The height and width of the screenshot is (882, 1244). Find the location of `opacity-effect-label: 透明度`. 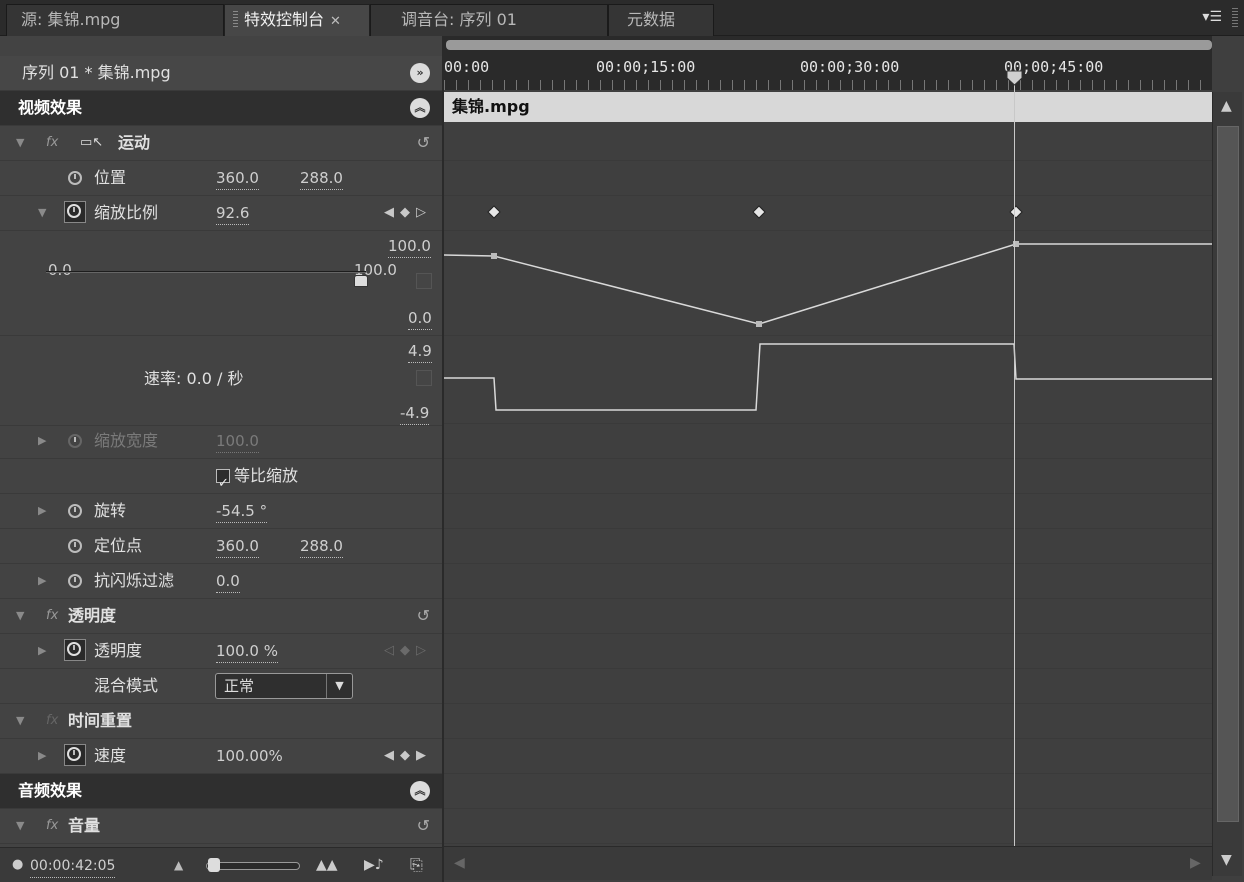

opacity-effect-label: 透明度 is located at coordinates (92, 615).